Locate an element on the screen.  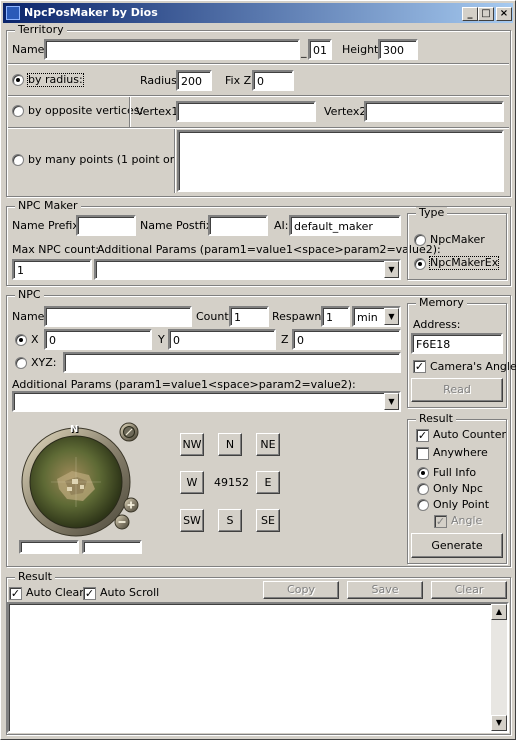
read-button: Read is located at coordinates (457, 390).